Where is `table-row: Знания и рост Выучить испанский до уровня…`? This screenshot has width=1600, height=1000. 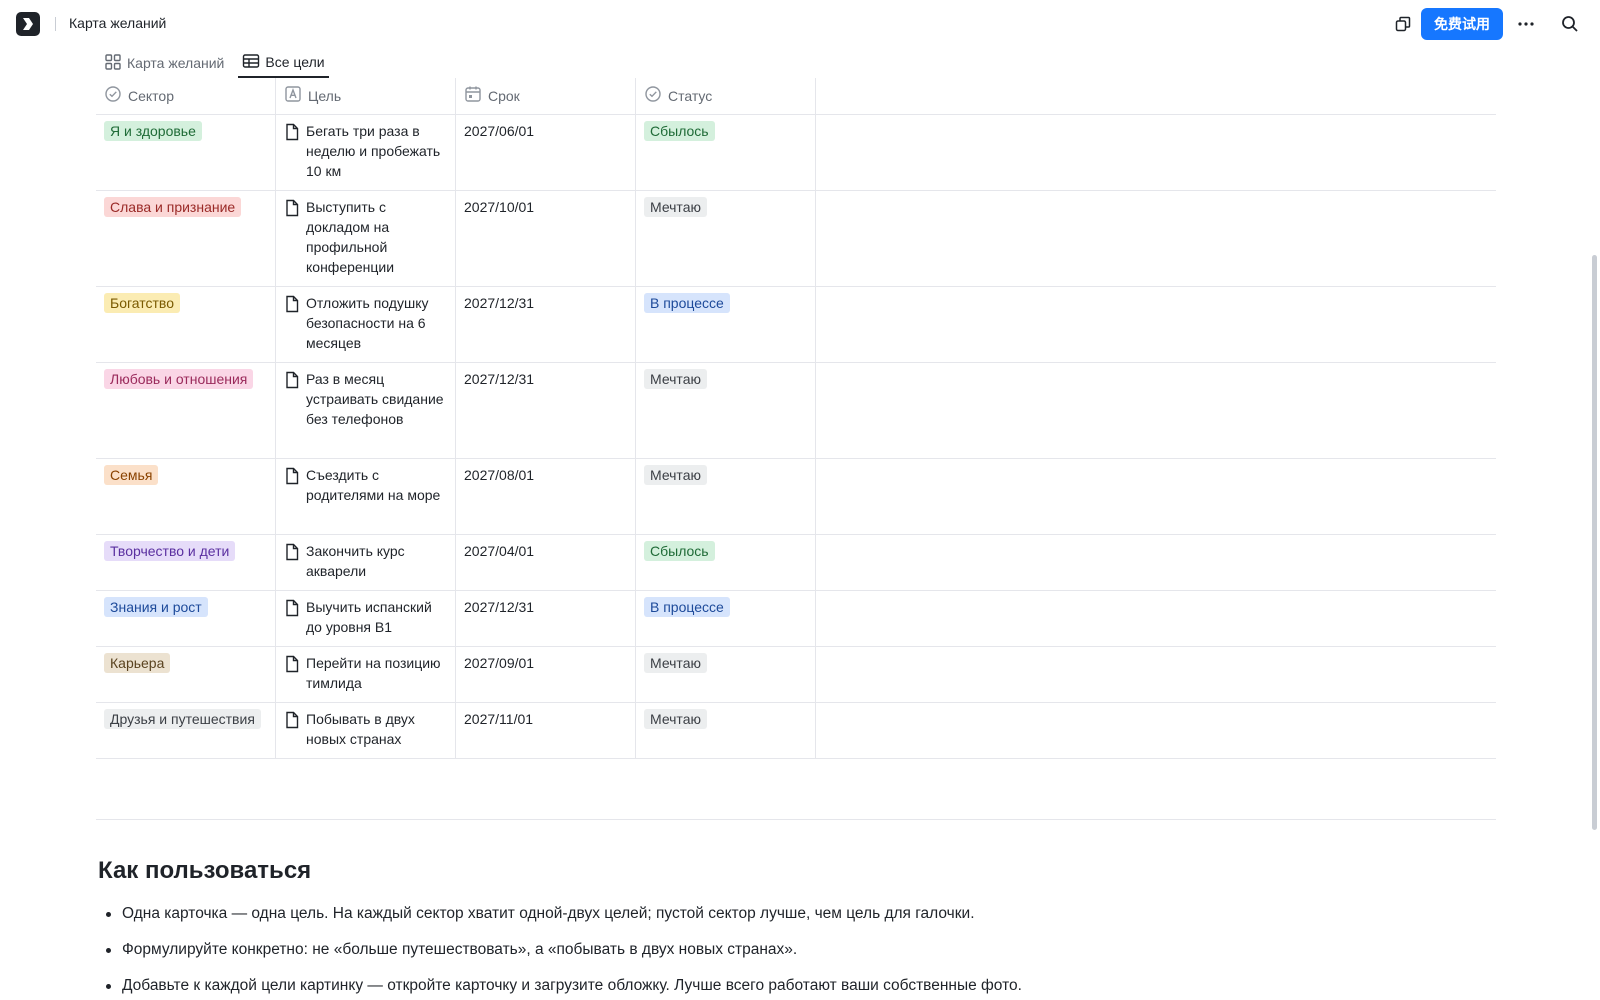
table-row: Знания и рост Выучить испанский до уровня… is located at coordinates (796, 619).